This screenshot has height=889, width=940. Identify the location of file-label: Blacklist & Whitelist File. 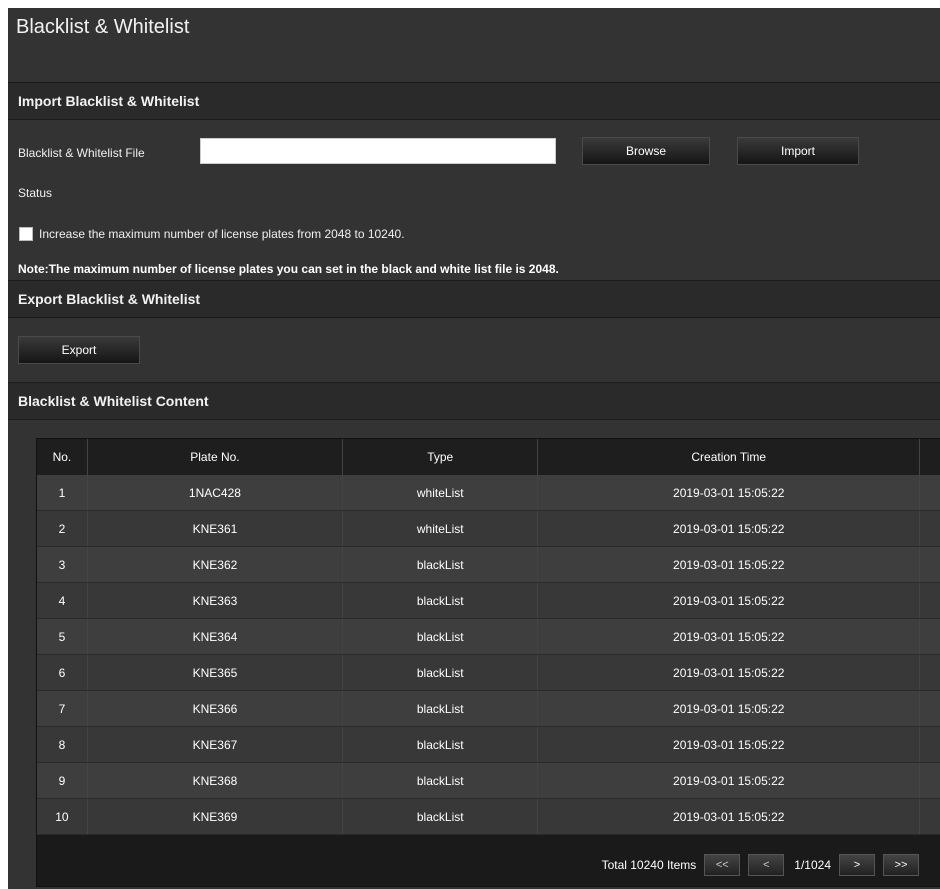
(81, 153).